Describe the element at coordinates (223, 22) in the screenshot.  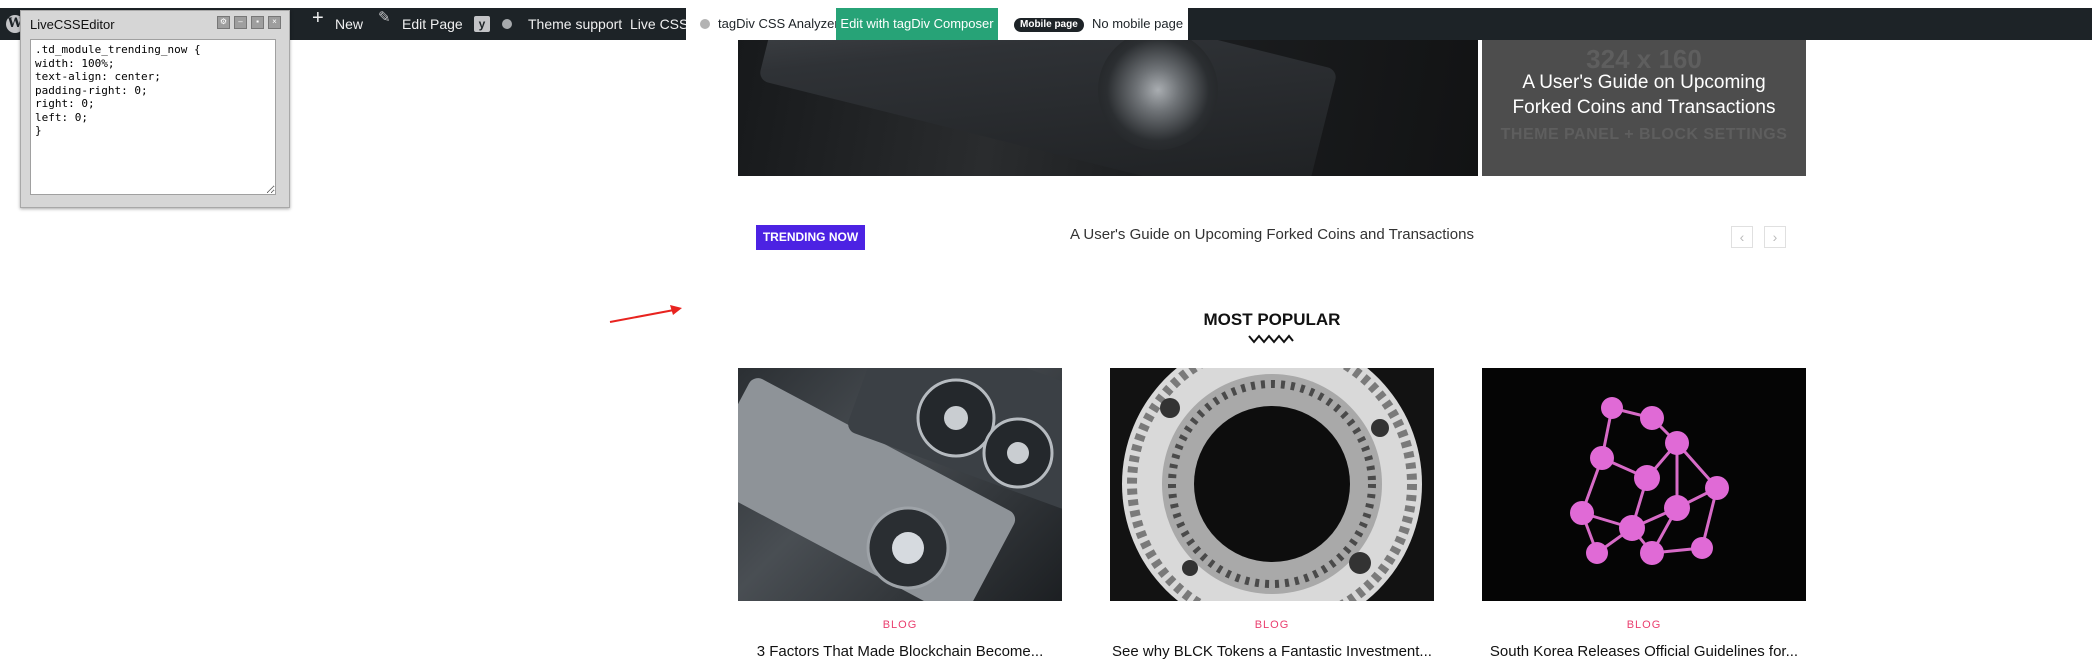
I see `settings-icon: ⚙` at that location.